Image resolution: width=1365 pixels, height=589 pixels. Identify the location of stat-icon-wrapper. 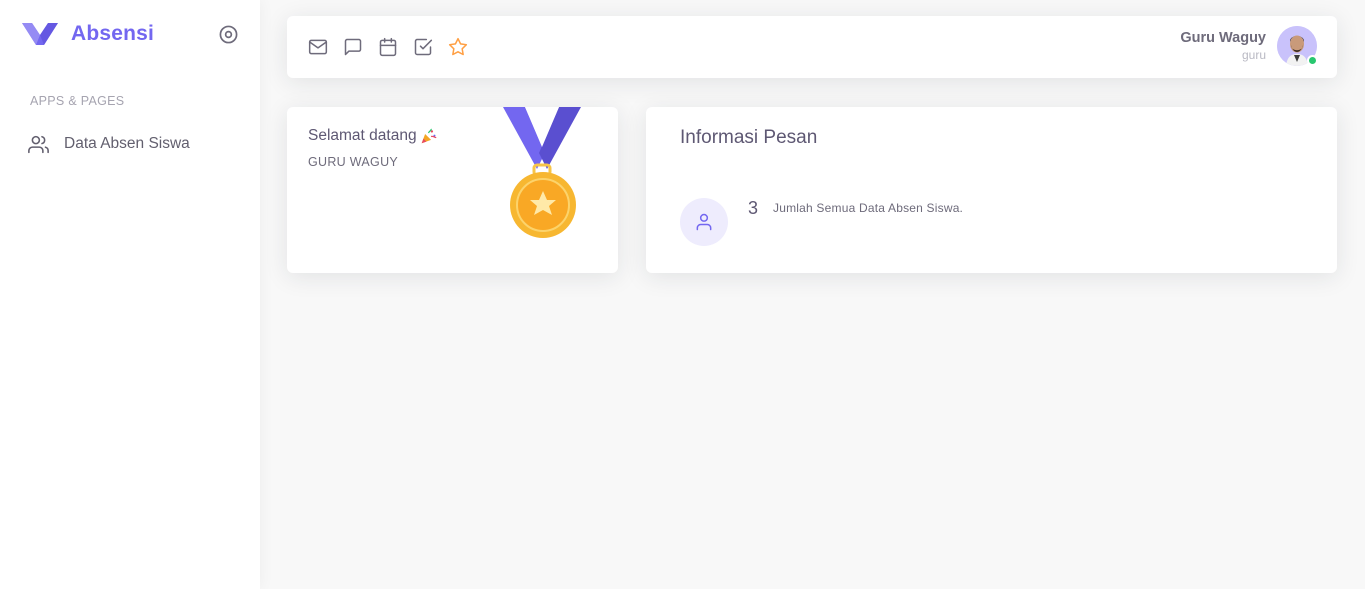
(704, 222).